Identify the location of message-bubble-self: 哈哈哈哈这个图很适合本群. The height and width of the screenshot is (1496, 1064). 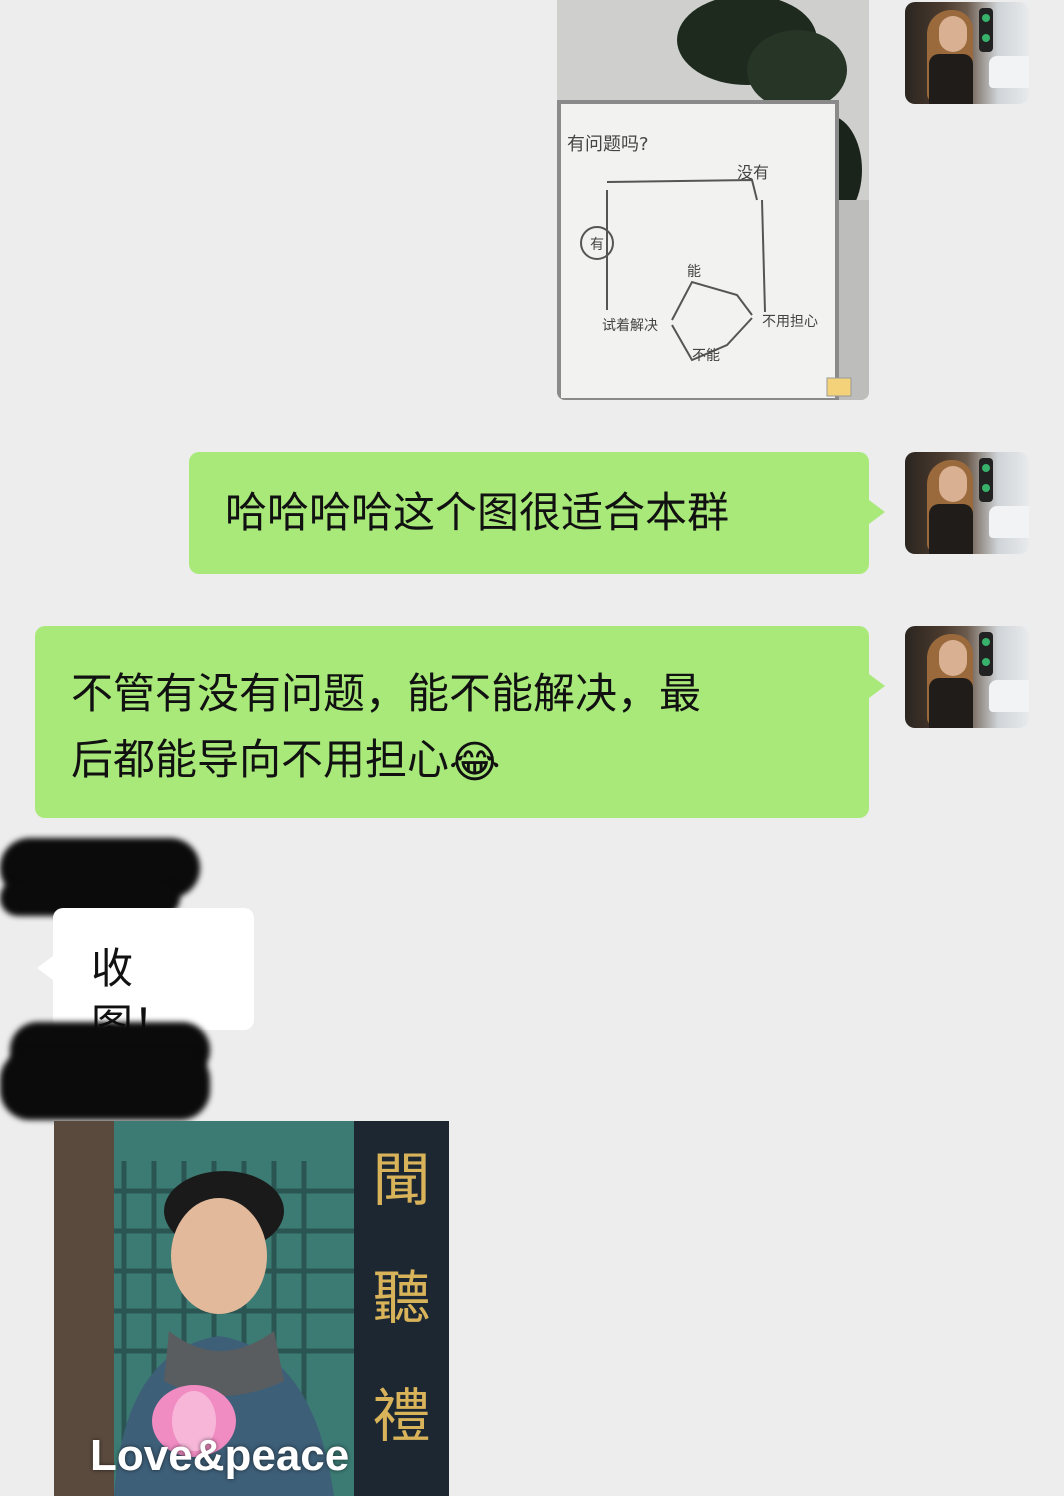
(537, 513).